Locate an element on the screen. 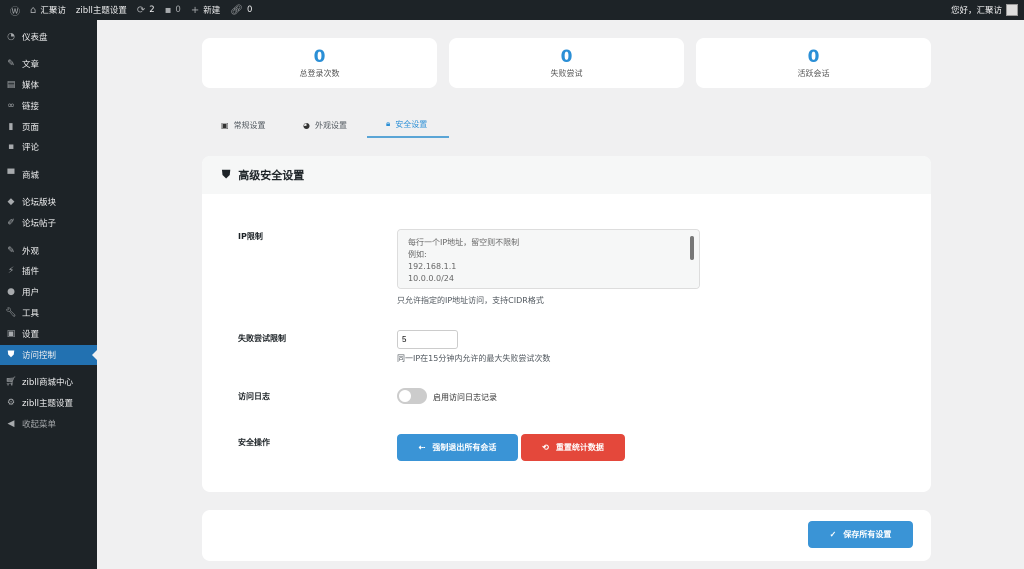 The width and height of the screenshot is (1024, 569). sidebar-item: ◔ 仪表盘 is located at coordinates (48, 37).